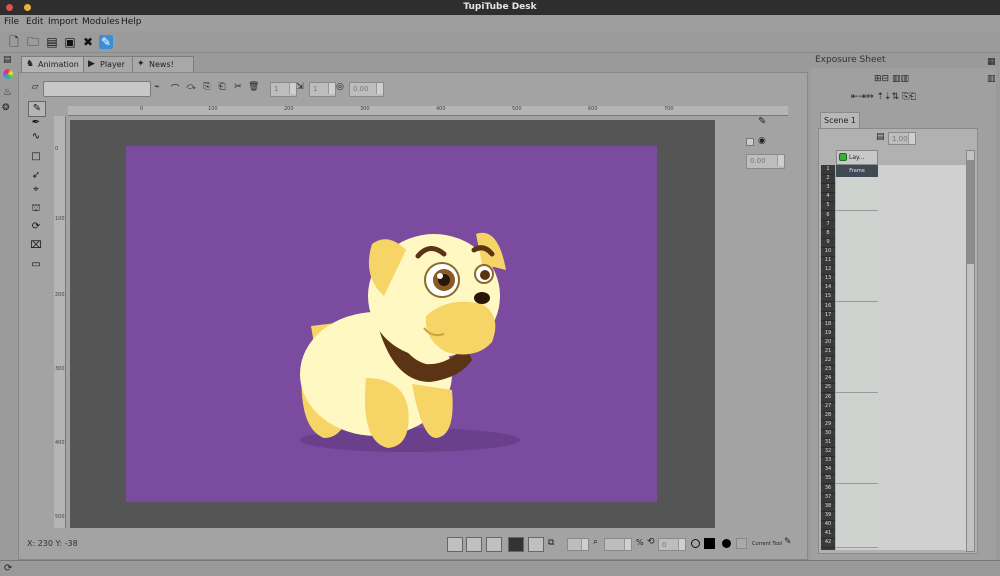 The image size is (1000, 576). What do you see at coordinates (880, 137) in the screenshot?
I see `opacity-icon: ▤` at bounding box center [880, 137].